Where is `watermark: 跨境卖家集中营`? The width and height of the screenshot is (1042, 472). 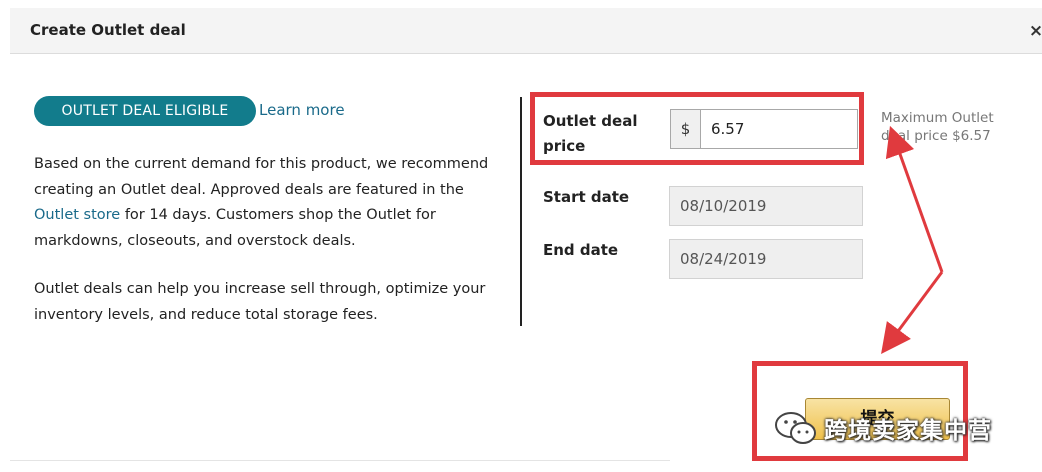 watermark: 跨境卖家集中营 is located at coordinates (882, 428).